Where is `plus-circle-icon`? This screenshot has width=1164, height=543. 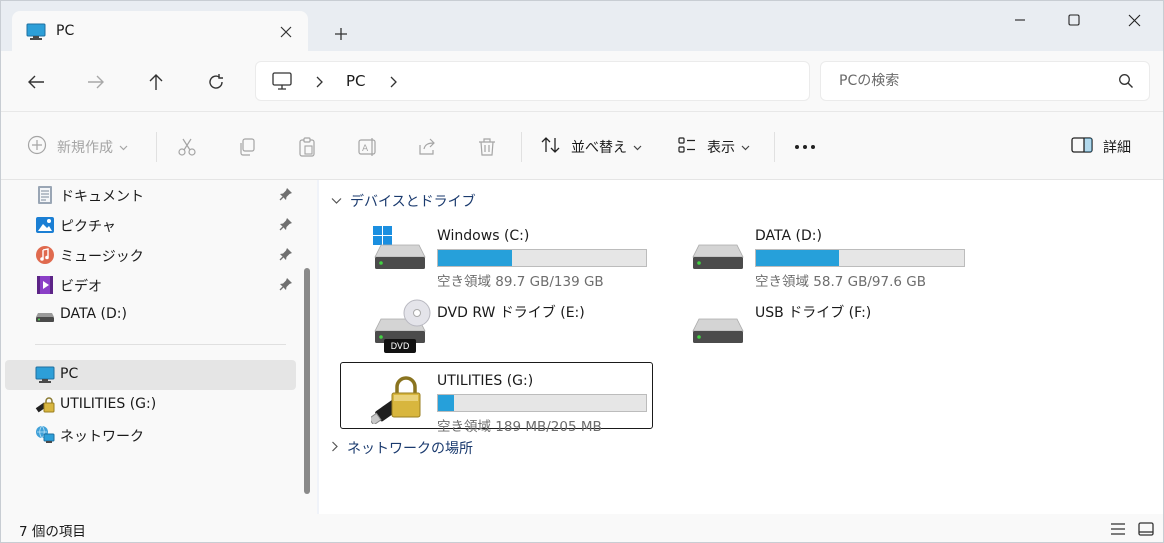 plus-circle-icon is located at coordinates (37, 147).